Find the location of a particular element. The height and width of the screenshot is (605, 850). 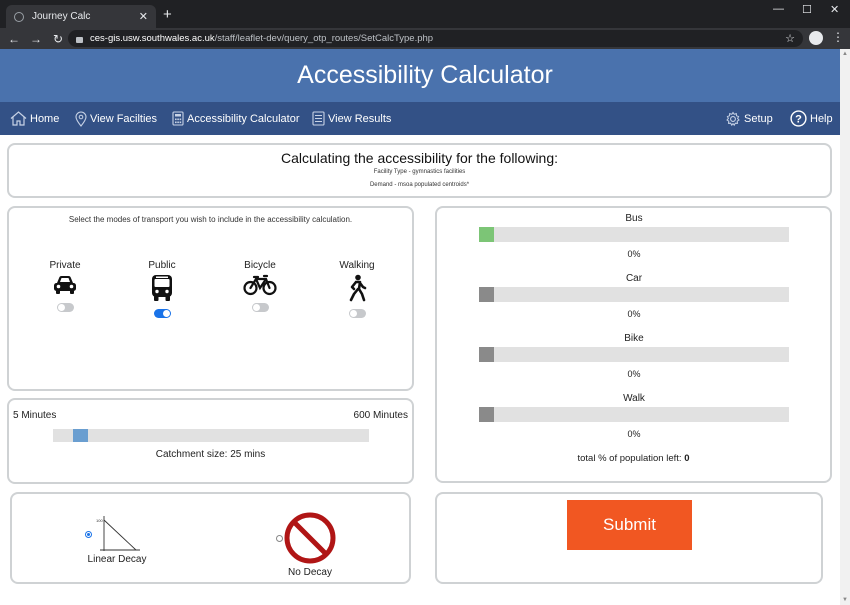

walking-person-icon is located at coordinates (358, 288).